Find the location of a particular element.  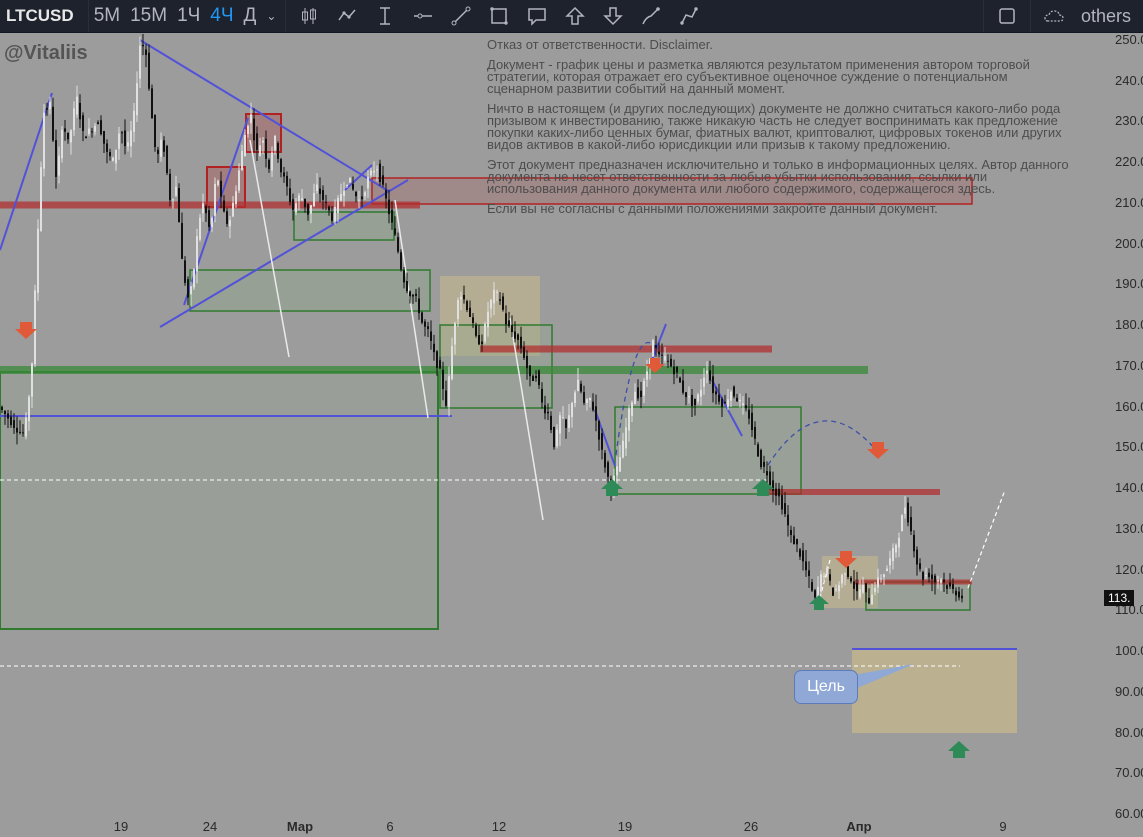

interval-dropdown-icon: ⌄ is located at coordinates (271, 16).